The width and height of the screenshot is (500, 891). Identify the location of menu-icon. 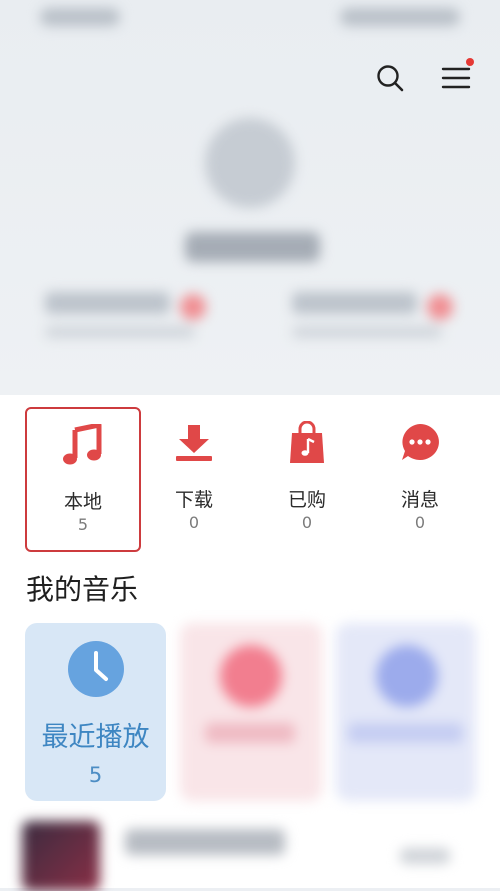
(457, 76).